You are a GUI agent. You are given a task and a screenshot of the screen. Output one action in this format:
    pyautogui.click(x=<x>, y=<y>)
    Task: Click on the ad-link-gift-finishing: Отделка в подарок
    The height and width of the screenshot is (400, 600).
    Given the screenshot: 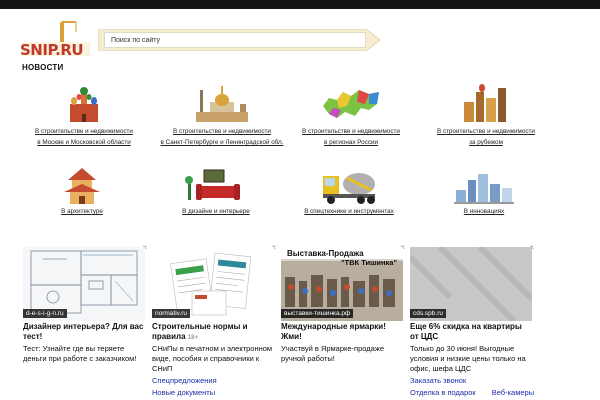 What is the action you would take?
    pyautogui.click(x=443, y=393)
    